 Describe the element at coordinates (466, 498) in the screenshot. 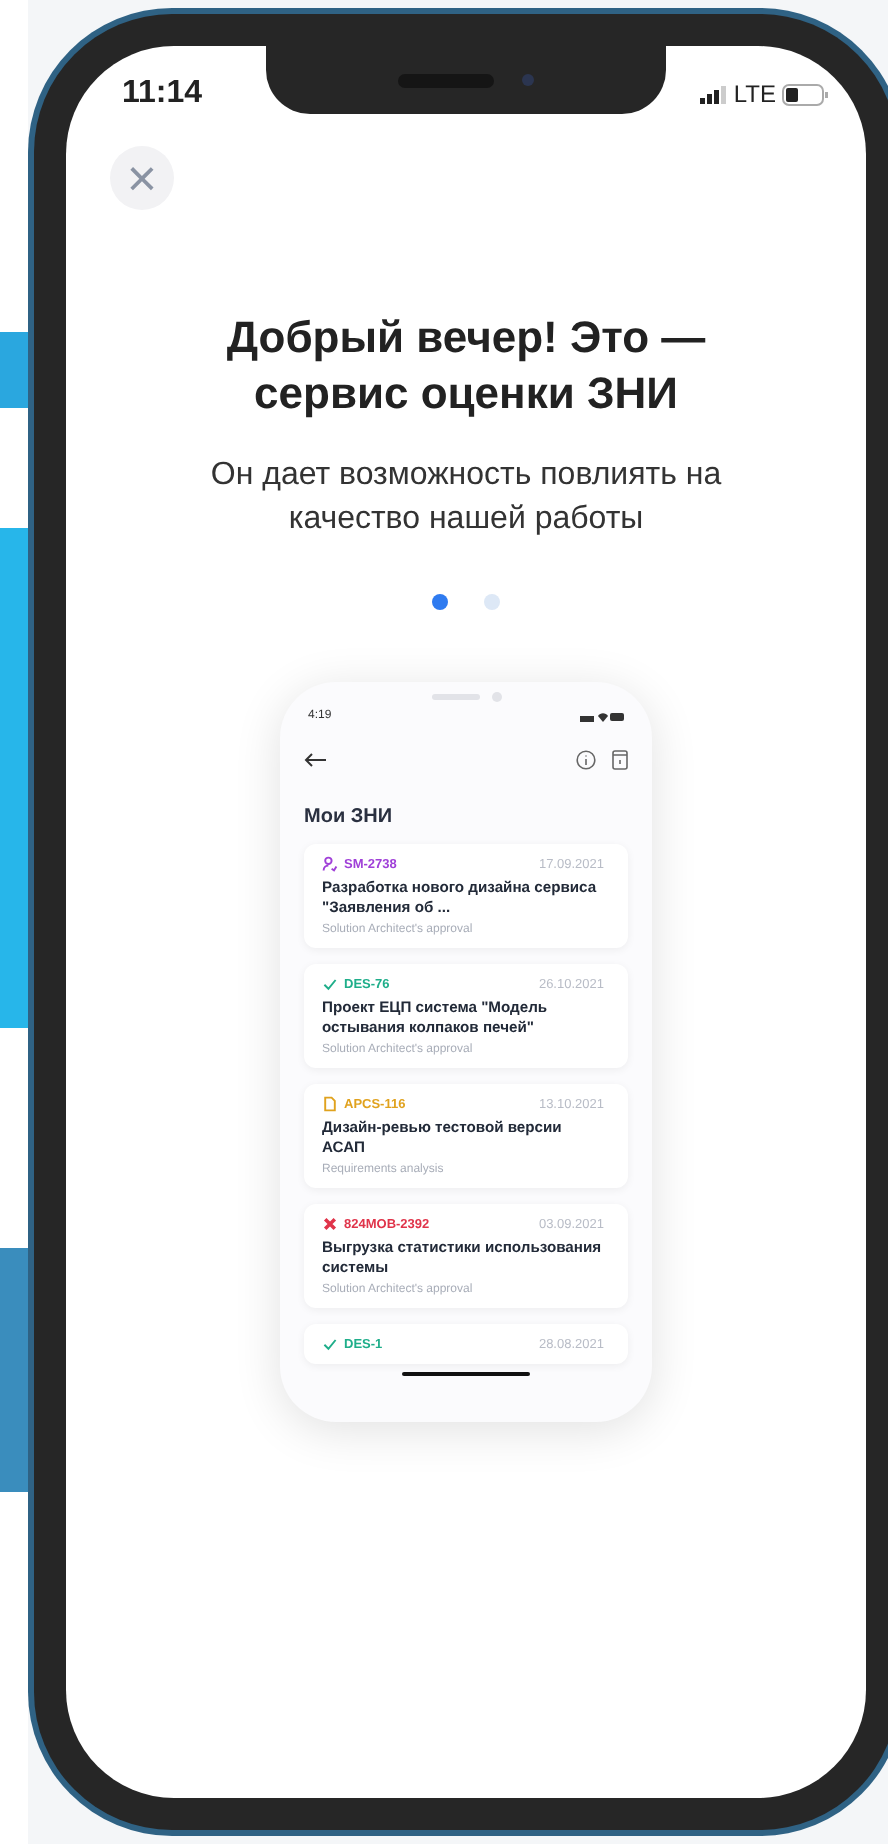

I see `welcome-subtitle: Он дает возможность повлиять на качество нашей работы` at that location.